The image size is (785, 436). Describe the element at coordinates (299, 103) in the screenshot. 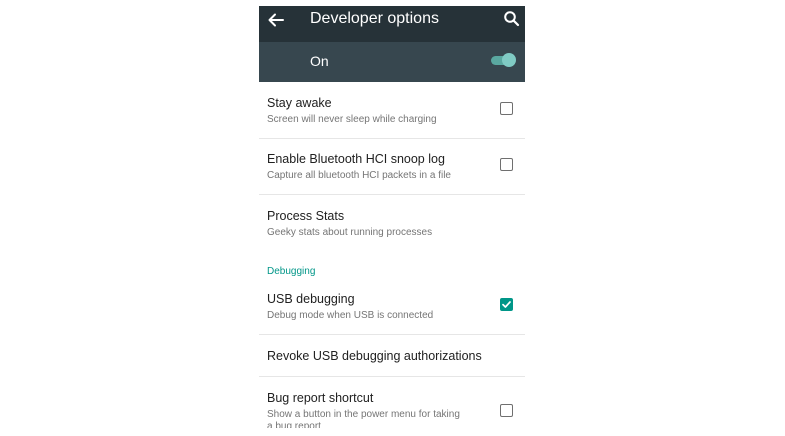

I see `setting-title: Stay awake` at that location.